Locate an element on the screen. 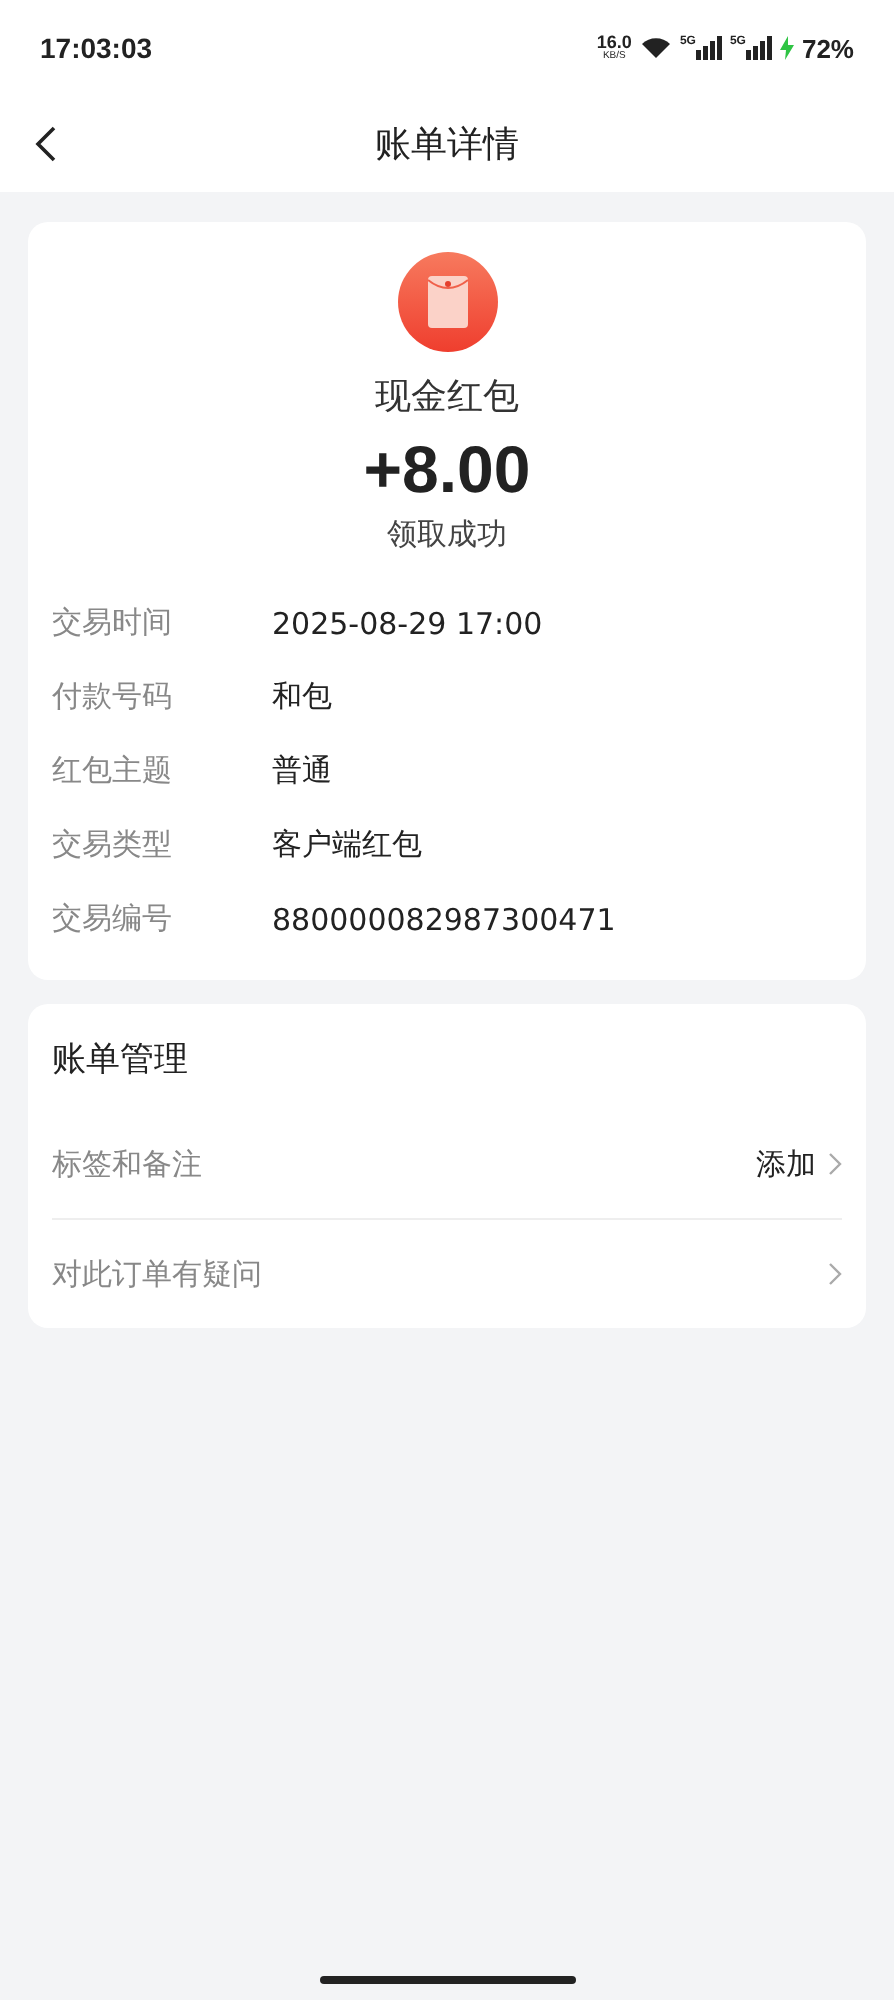  transaction-title: 现金红包 is located at coordinates (447, 397).